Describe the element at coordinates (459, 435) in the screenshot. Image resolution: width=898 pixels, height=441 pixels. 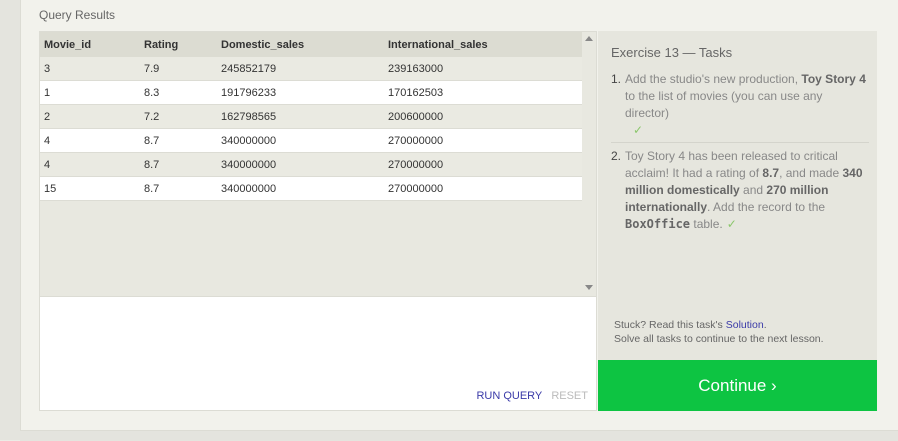
I see `bottom-strip` at that location.